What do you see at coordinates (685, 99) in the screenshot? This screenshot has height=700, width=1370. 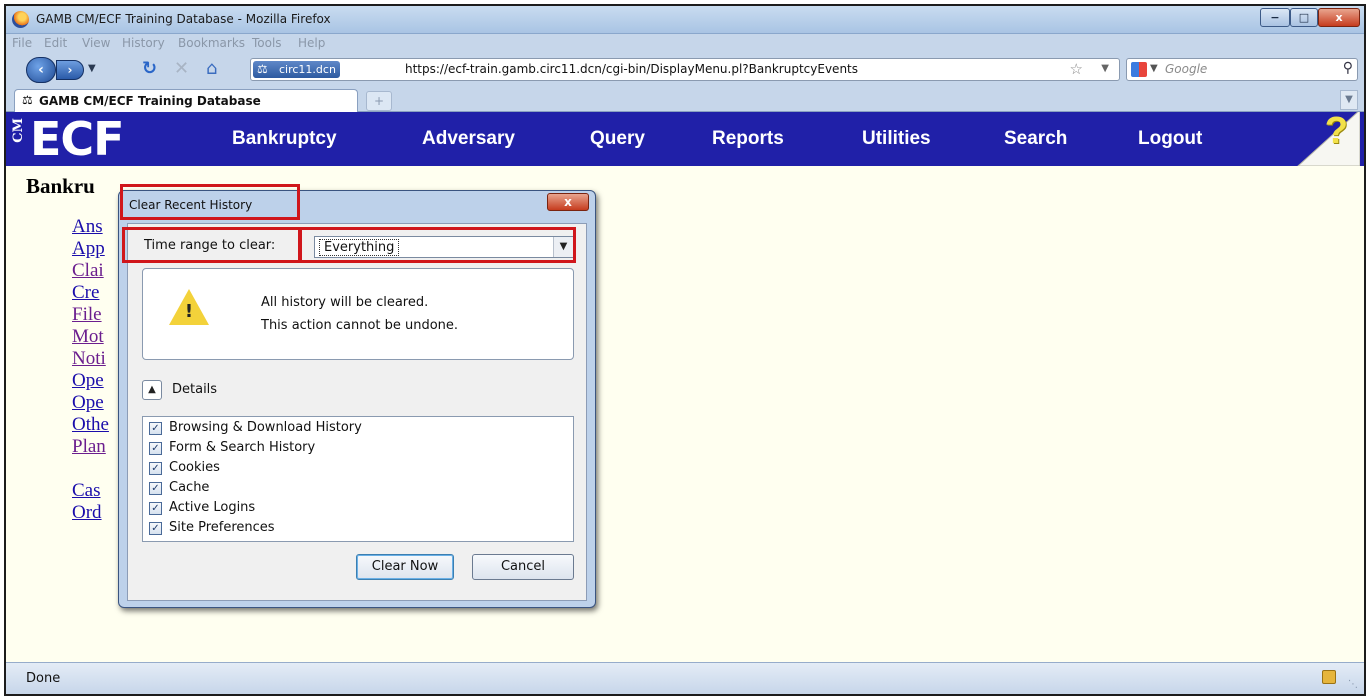 I see `tab-strip: ⚖ GAMB CM/ECF Training Database + ▼` at bounding box center [685, 99].